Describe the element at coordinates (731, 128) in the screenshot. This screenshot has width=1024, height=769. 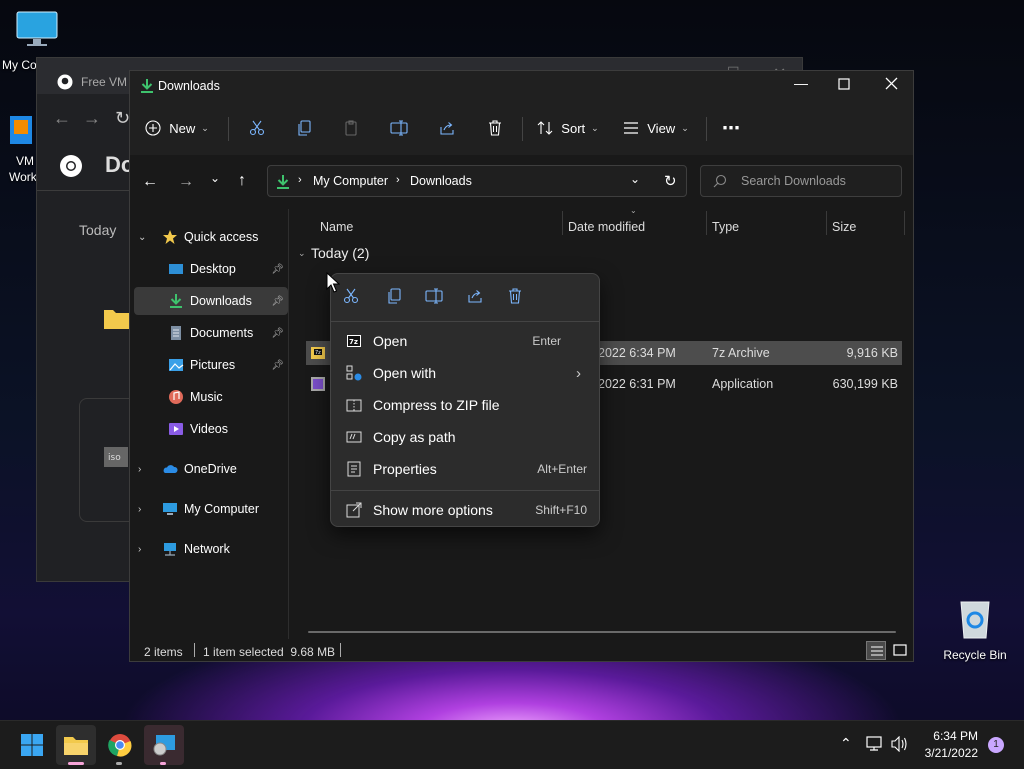
I see `more-options-icon: ⋯` at that location.